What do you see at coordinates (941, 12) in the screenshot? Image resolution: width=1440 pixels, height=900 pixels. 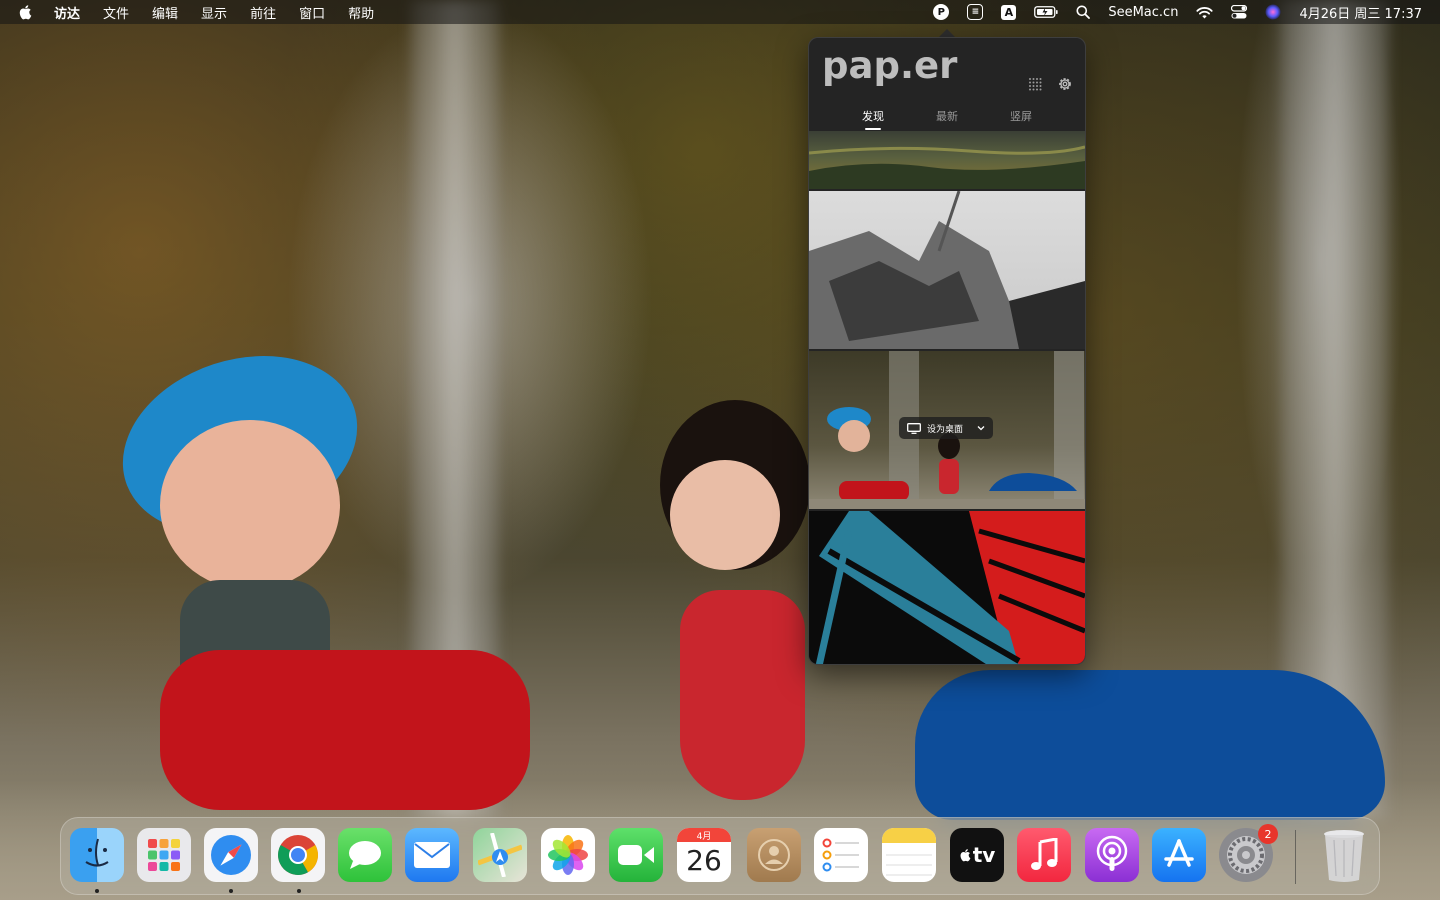 I see `paper-status-icon: P` at bounding box center [941, 12].